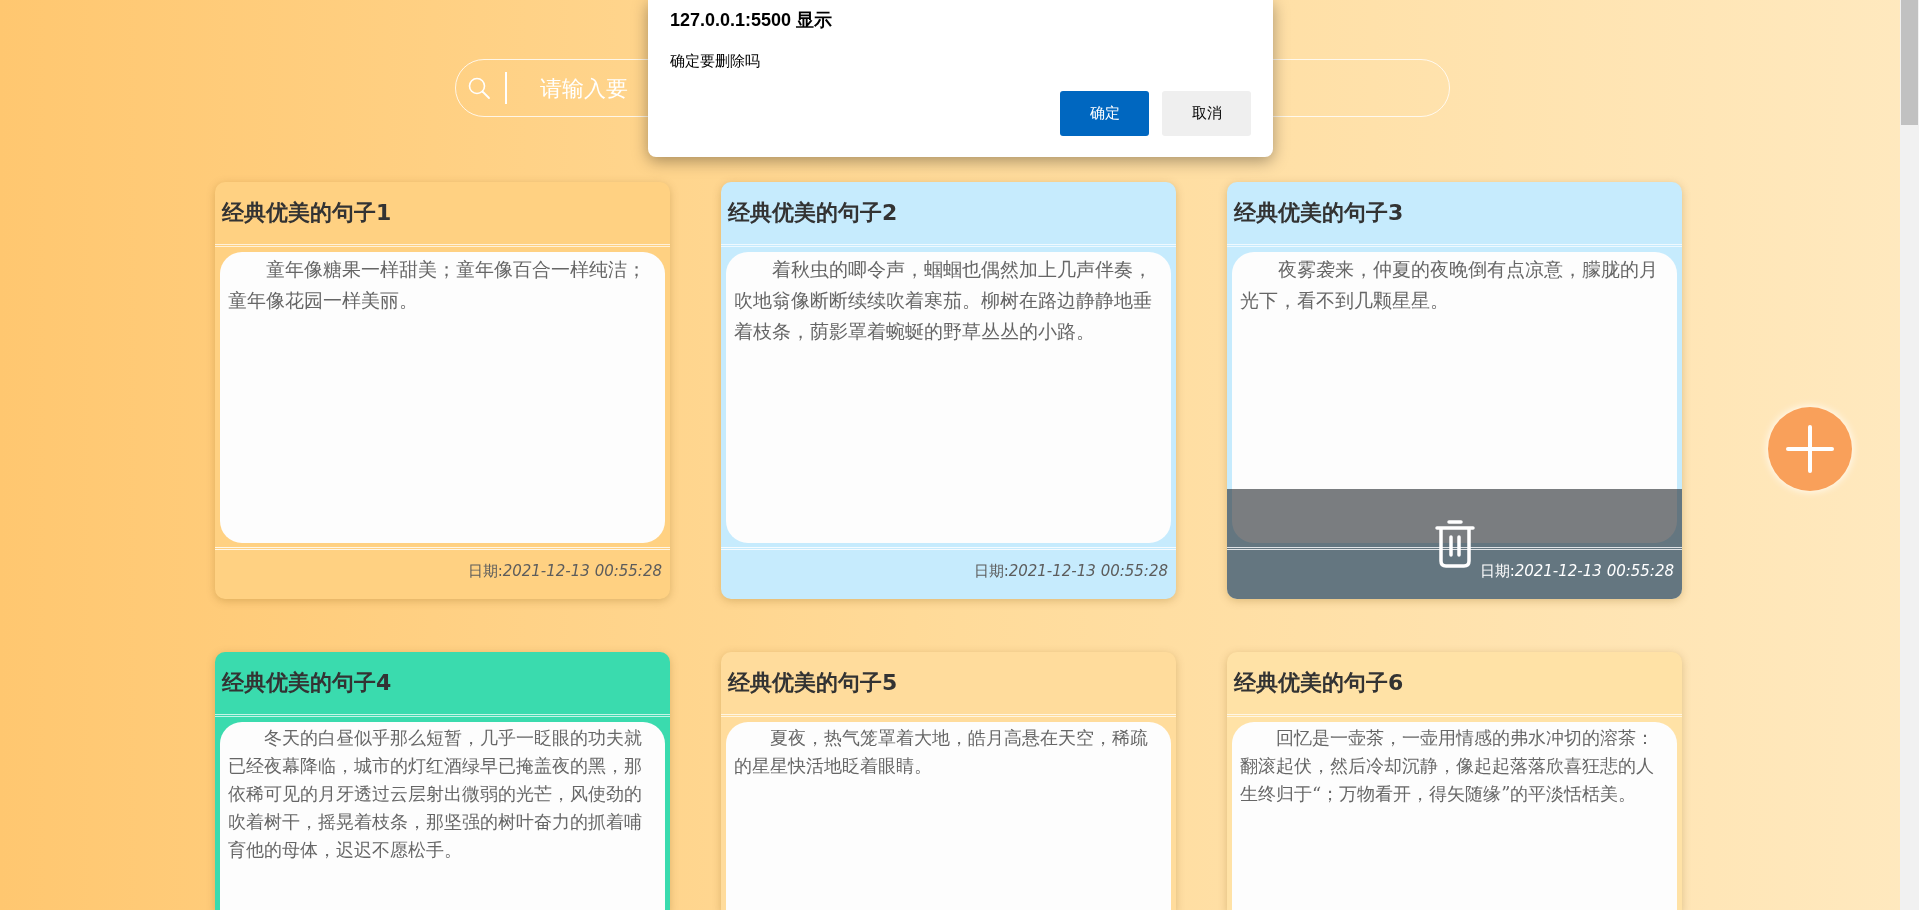 Image resolution: width=1919 pixels, height=910 pixels. What do you see at coordinates (442, 684) in the screenshot?
I see `card-title: 经典优美的句子4` at bounding box center [442, 684].